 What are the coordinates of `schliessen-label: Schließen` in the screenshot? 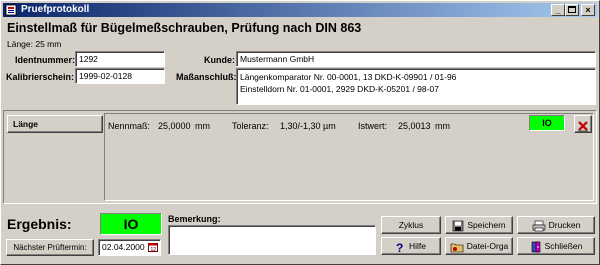 It's located at (563, 246).